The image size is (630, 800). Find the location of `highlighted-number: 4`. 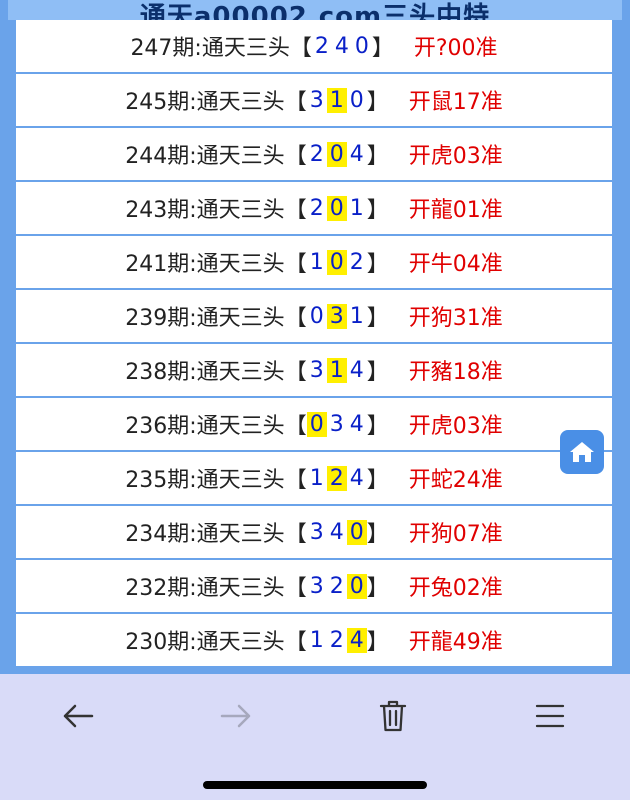

highlighted-number: 4 is located at coordinates (356, 640).